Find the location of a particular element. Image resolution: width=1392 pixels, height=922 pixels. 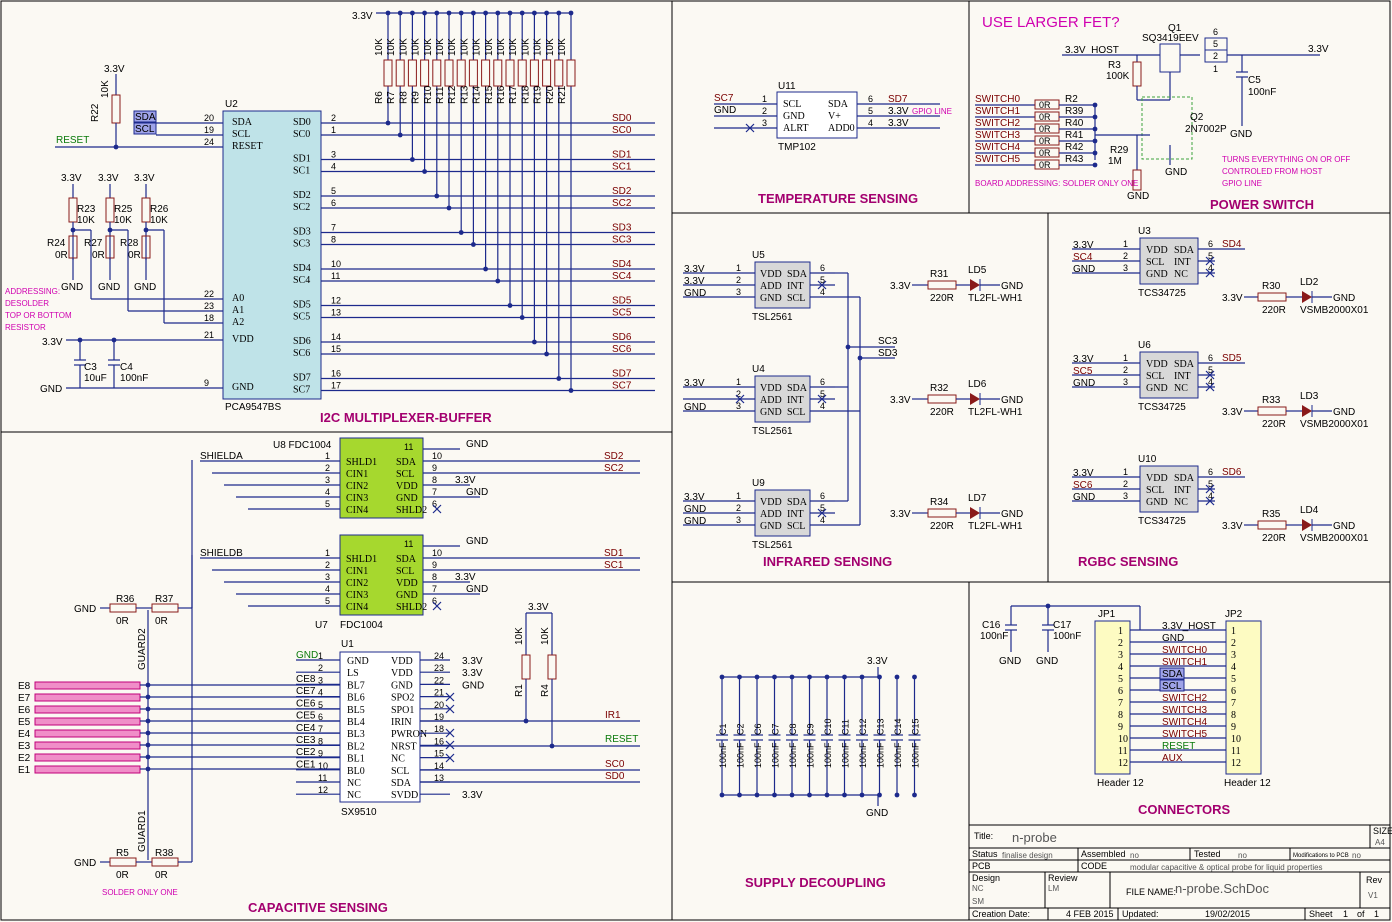

svg-text: 7 is located at coordinates (1233, 703).